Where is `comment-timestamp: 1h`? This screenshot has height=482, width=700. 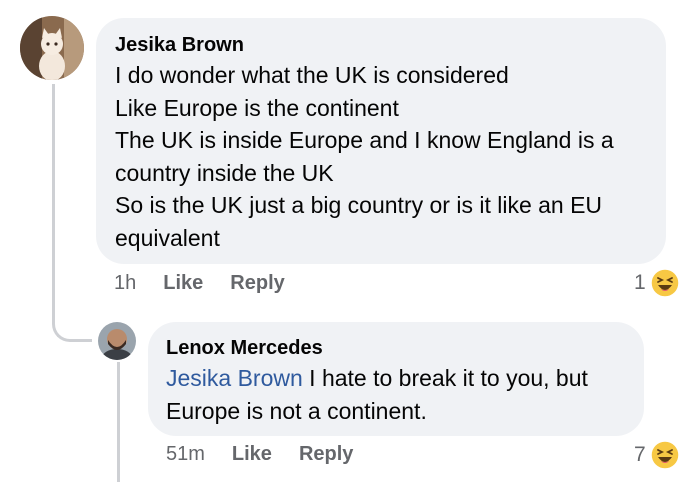 comment-timestamp: 1h is located at coordinates (125, 283).